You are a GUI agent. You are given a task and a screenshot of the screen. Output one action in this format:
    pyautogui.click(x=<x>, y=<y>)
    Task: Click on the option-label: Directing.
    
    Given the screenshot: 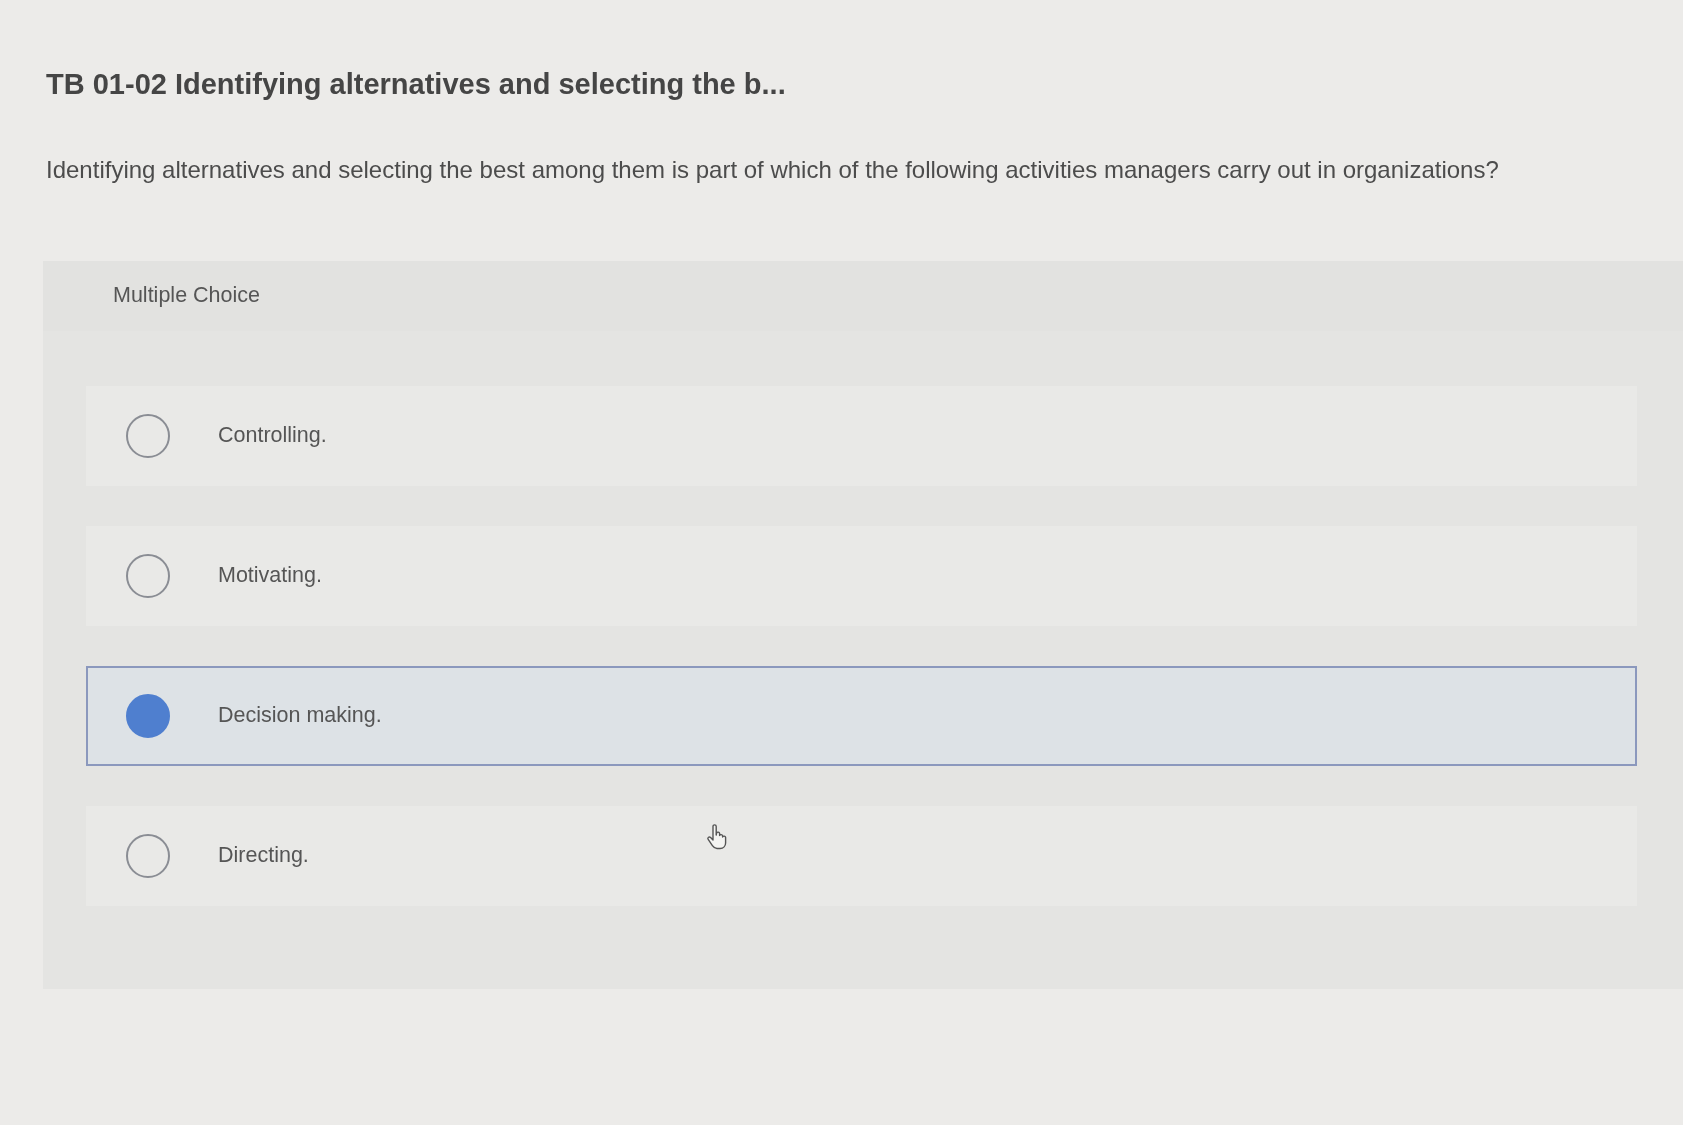 What is the action you would take?
    pyautogui.click(x=263, y=856)
    